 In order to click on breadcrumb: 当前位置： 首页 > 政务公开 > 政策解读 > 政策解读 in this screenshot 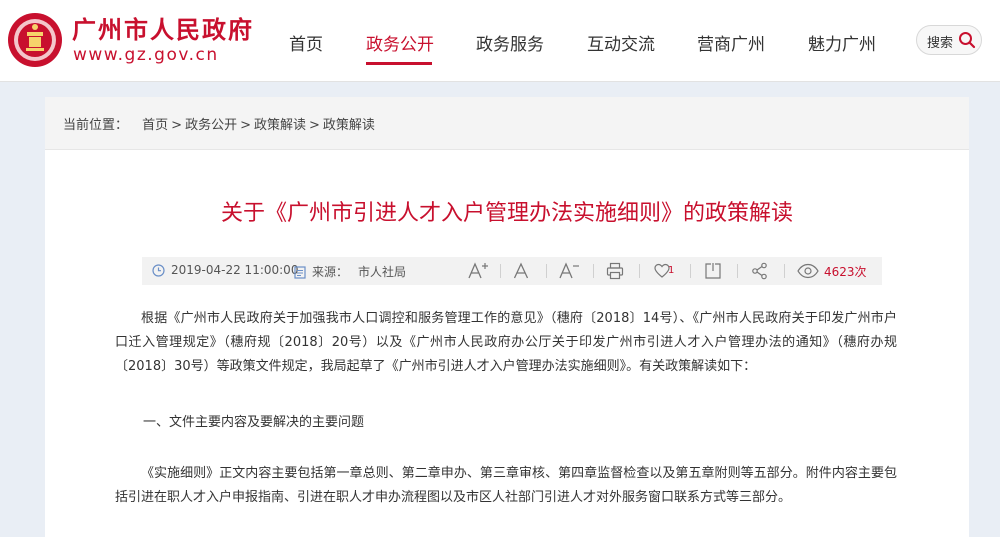, I will do `click(219, 123)`.